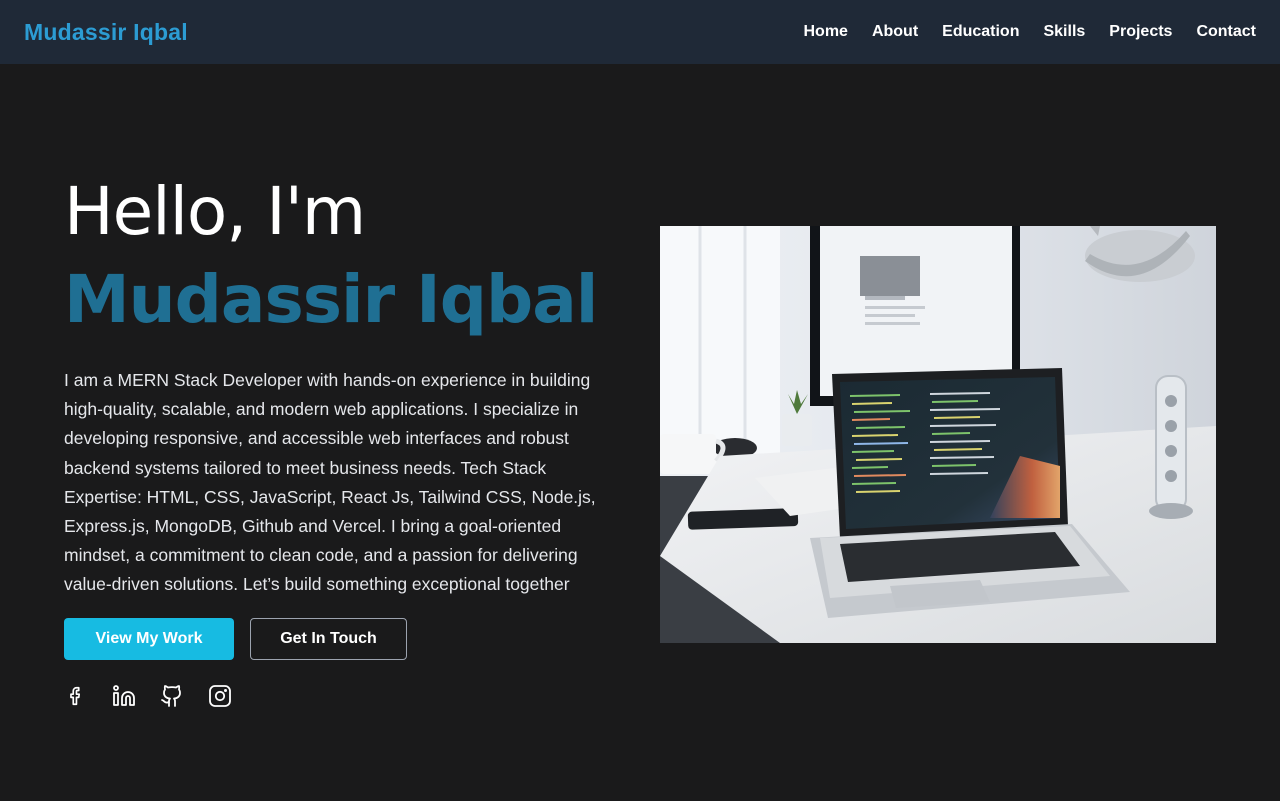  What do you see at coordinates (106, 32) in the screenshot?
I see `brand-logo: Mudassir Iqbal` at bounding box center [106, 32].